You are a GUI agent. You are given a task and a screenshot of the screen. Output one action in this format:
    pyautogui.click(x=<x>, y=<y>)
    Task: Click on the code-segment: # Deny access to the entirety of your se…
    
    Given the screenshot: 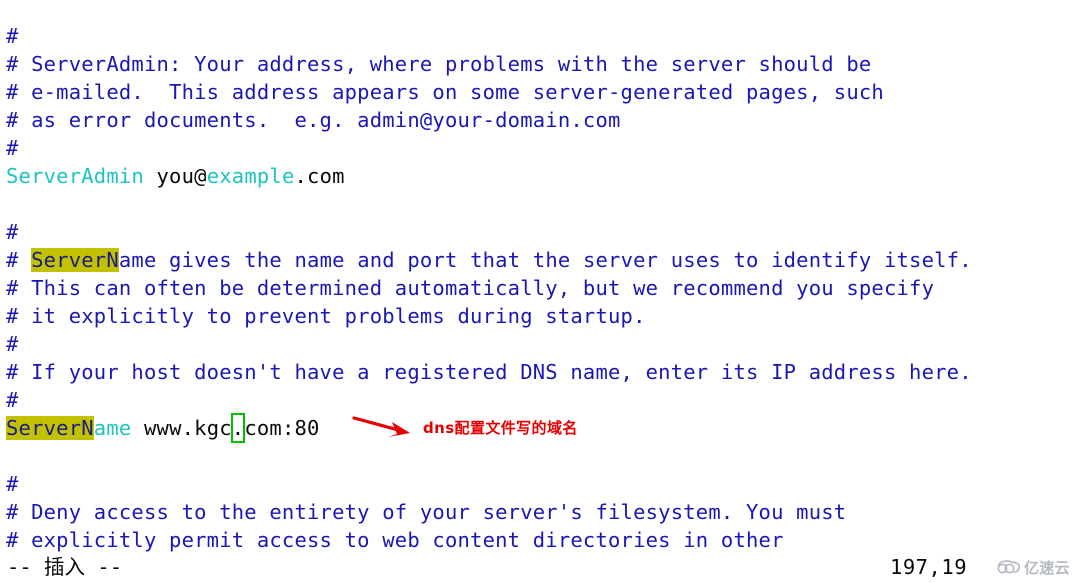 What is the action you would take?
    pyautogui.click(x=426, y=512)
    